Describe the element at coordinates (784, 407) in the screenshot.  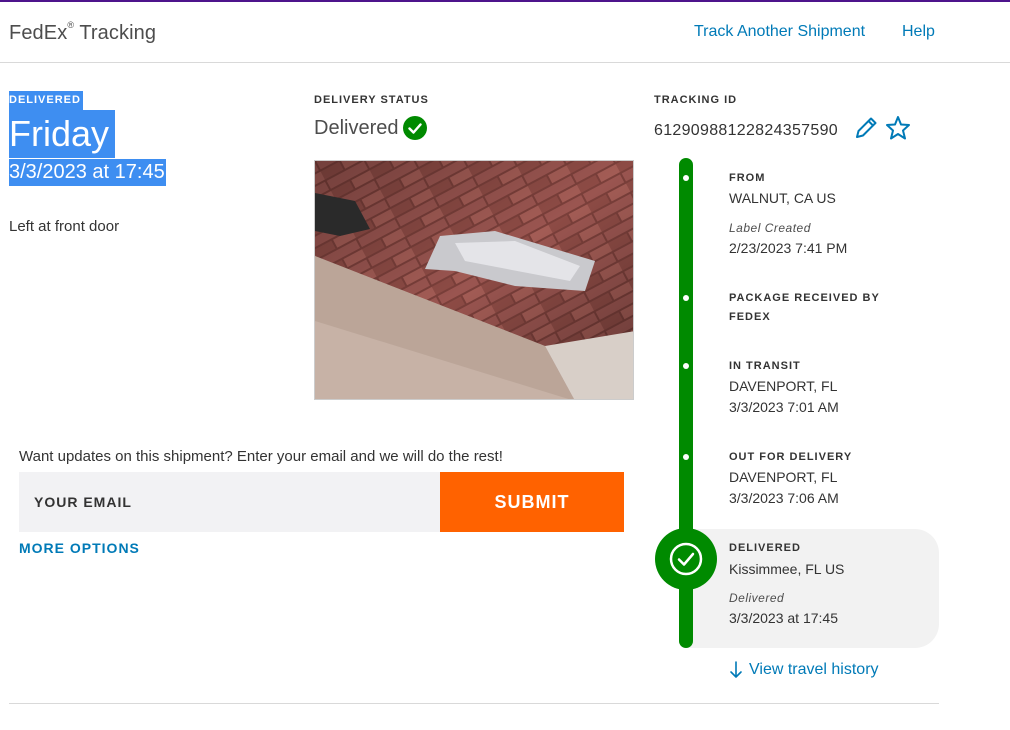
I see `event-in-transit-datetime: 3/3/2023 7:01 AM` at that location.